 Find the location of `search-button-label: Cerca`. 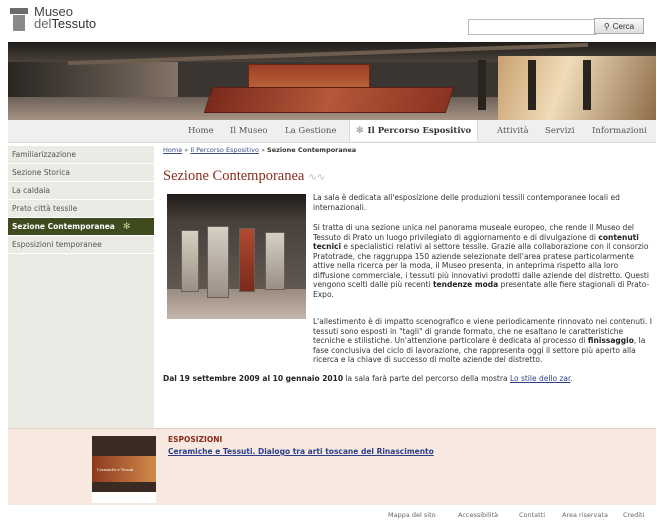

search-button-label: Cerca is located at coordinates (623, 26).